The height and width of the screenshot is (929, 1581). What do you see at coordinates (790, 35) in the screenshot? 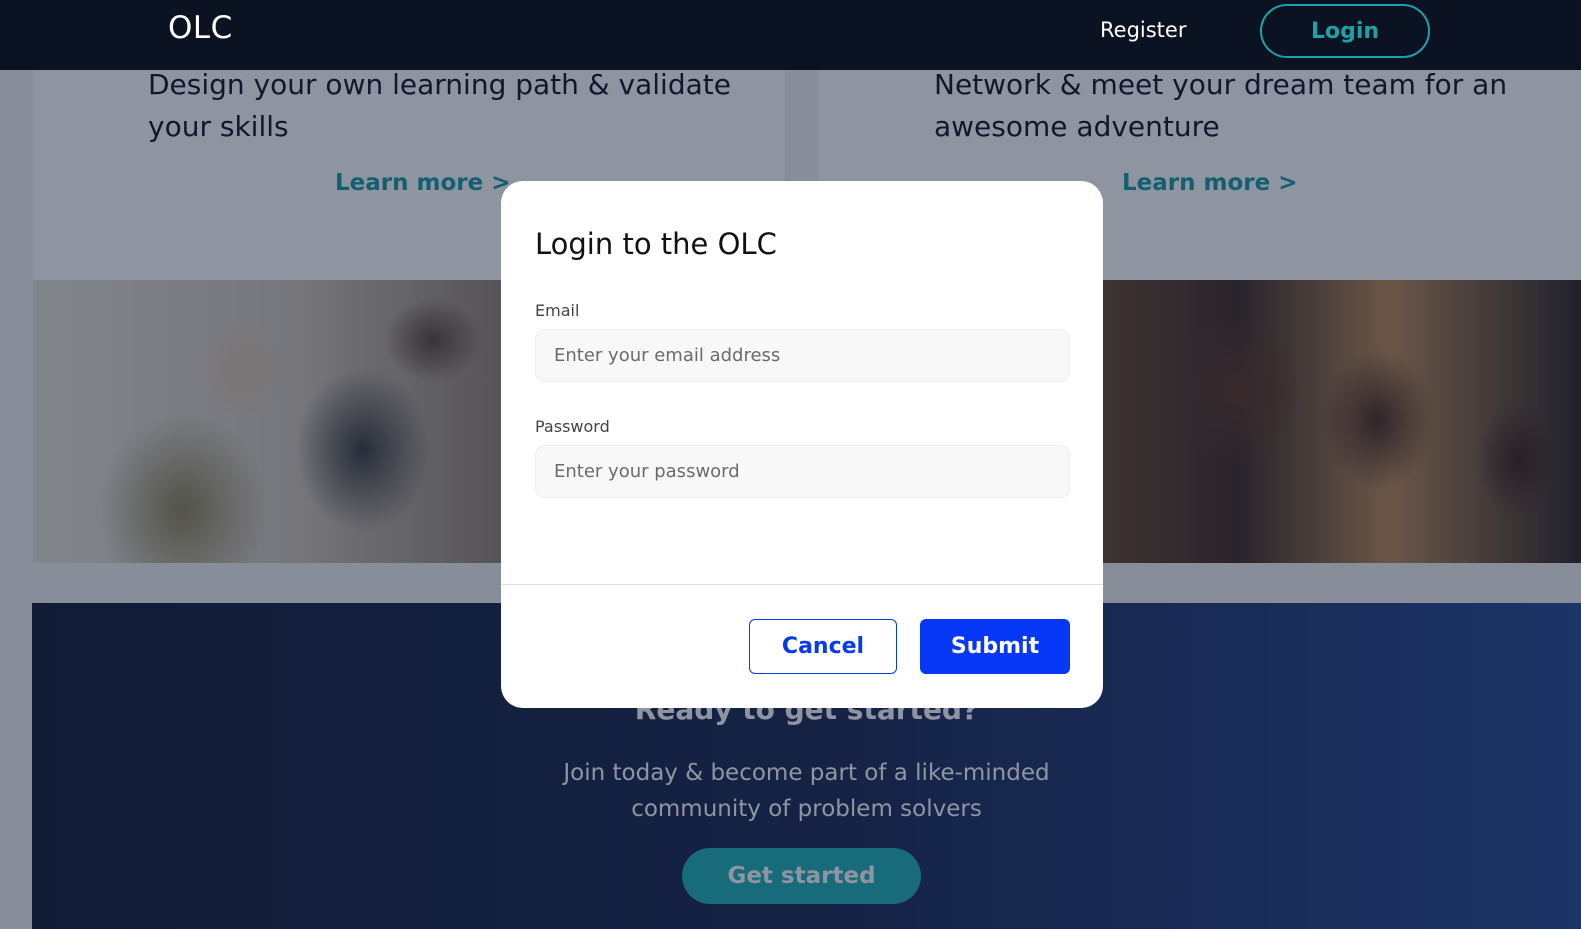
I see `top-navbar: OLC Register Login` at bounding box center [790, 35].